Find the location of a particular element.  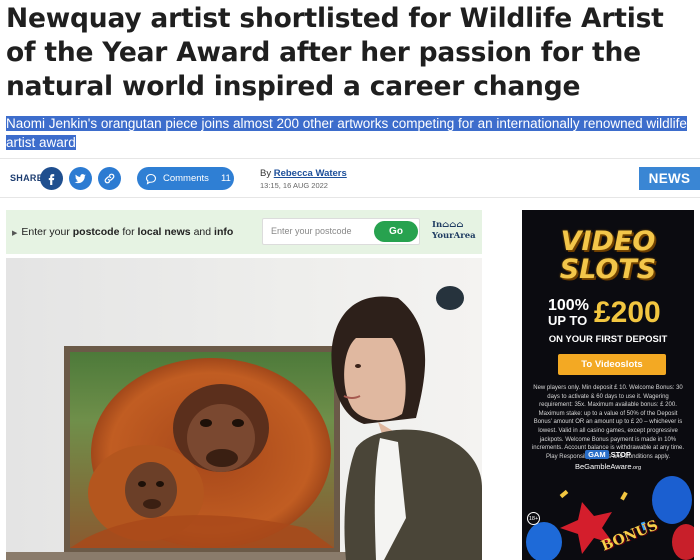

prompt-part: Enter your is located at coordinates (45, 232).